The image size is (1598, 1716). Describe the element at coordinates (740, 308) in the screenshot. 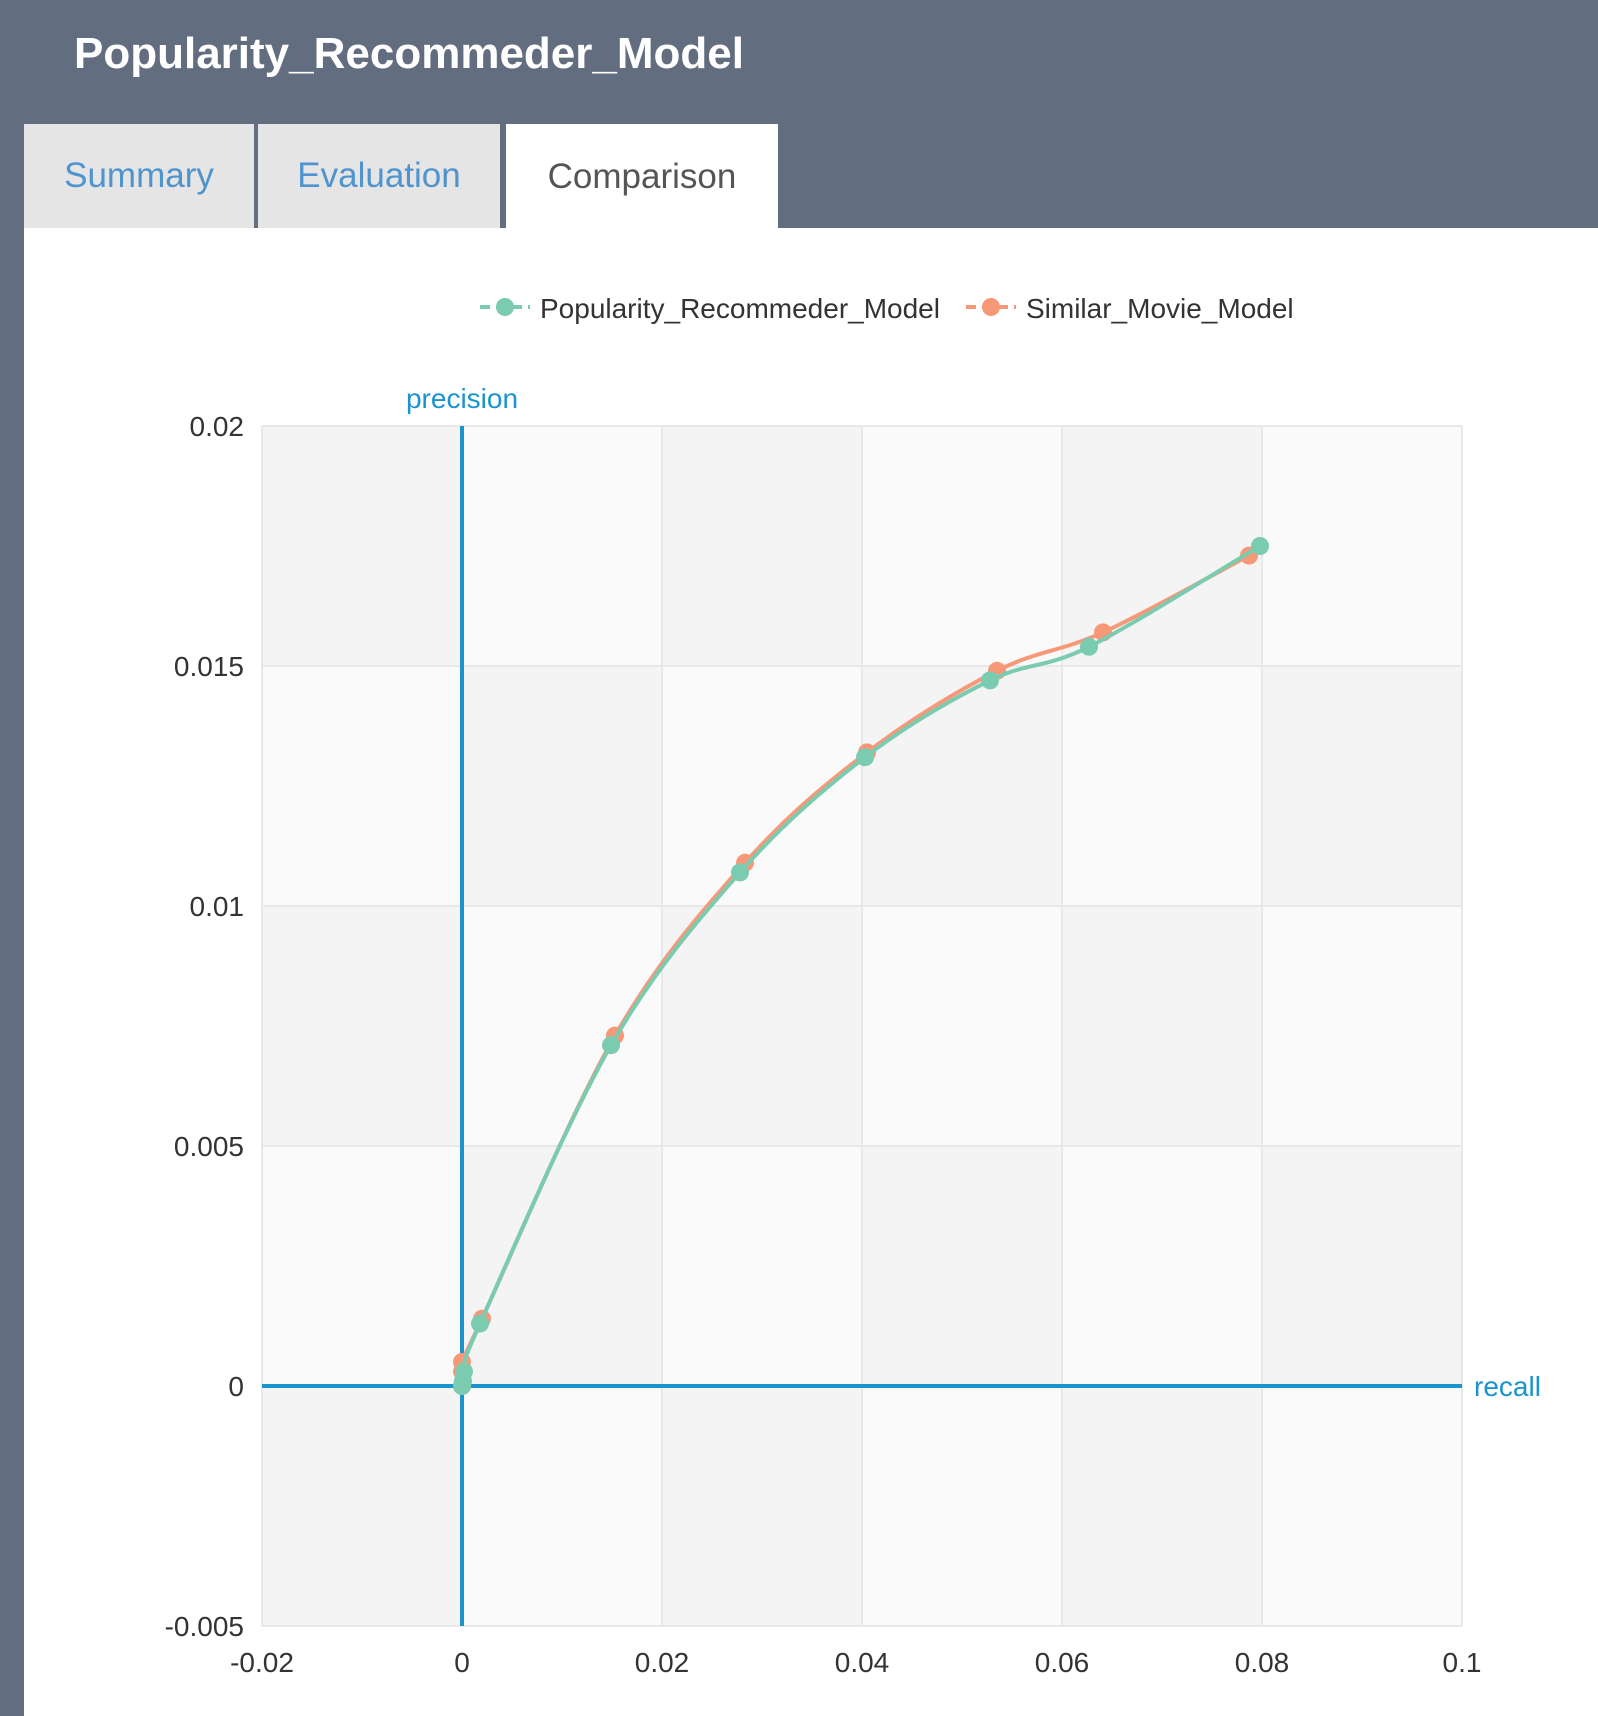

I see `legend-label: Popularity_Recommeder_Model` at that location.